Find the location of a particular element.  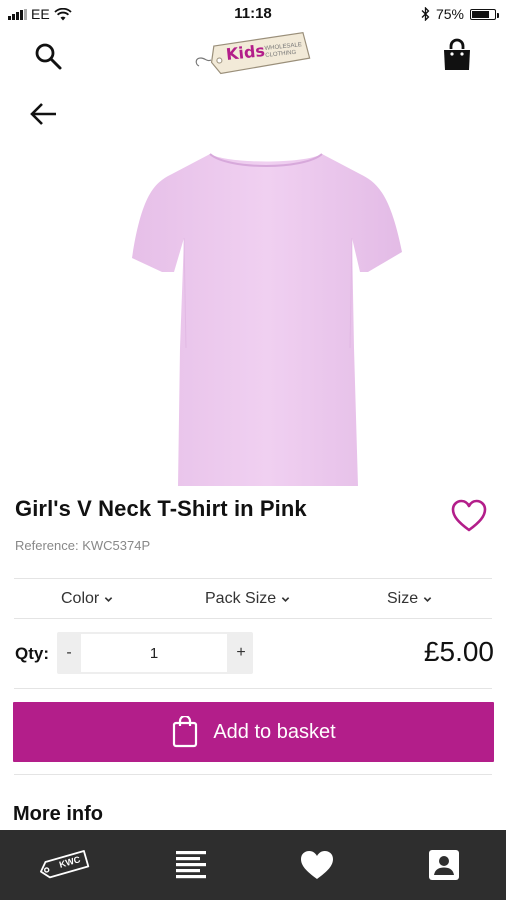

battery-percent: 75% is located at coordinates (449, 14).